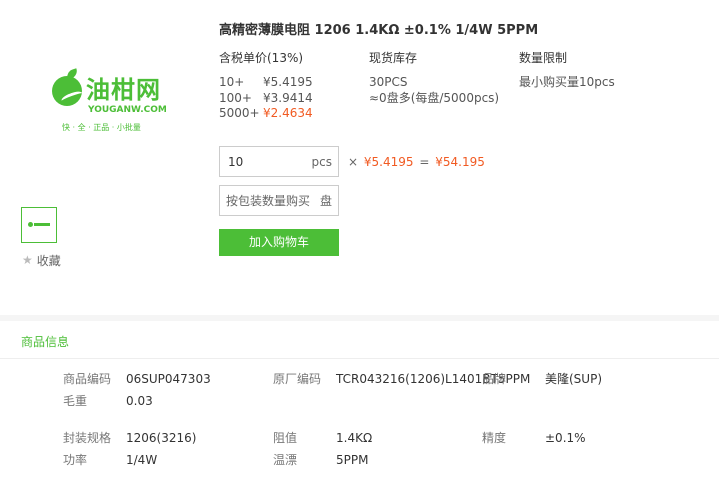 This screenshot has width=719, height=486. Describe the element at coordinates (359, 358) in the screenshot. I see `info-divider` at that location.